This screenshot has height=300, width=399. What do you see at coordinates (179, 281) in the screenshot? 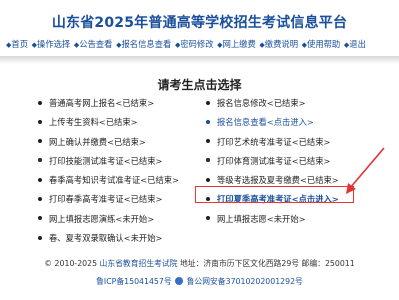
I see `police-badge-icon` at bounding box center [179, 281].